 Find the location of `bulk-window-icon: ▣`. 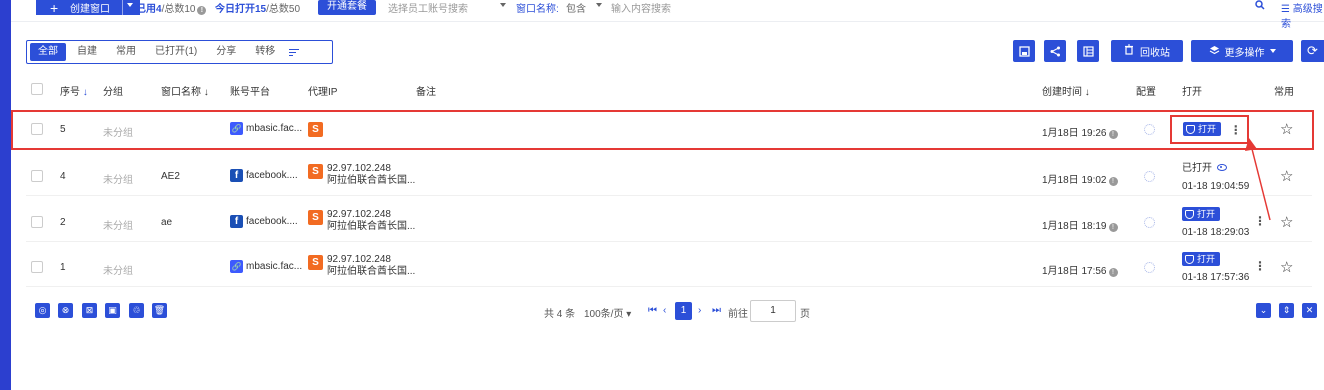

bulk-window-icon: ▣ is located at coordinates (112, 310).